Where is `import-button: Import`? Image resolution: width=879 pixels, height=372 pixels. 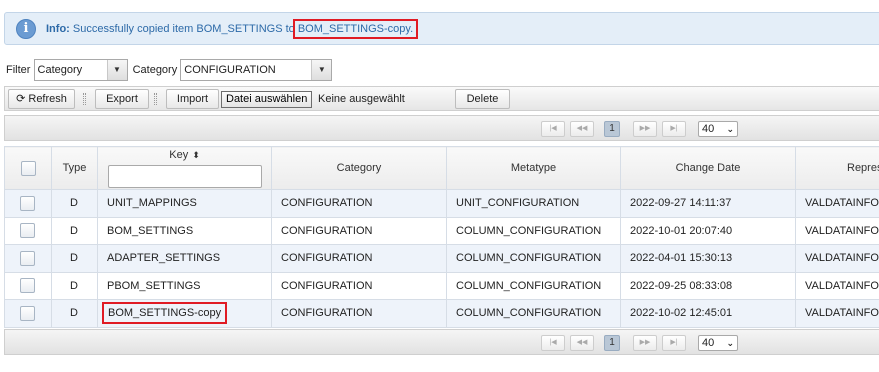 import-button: Import is located at coordinates (192, 99).